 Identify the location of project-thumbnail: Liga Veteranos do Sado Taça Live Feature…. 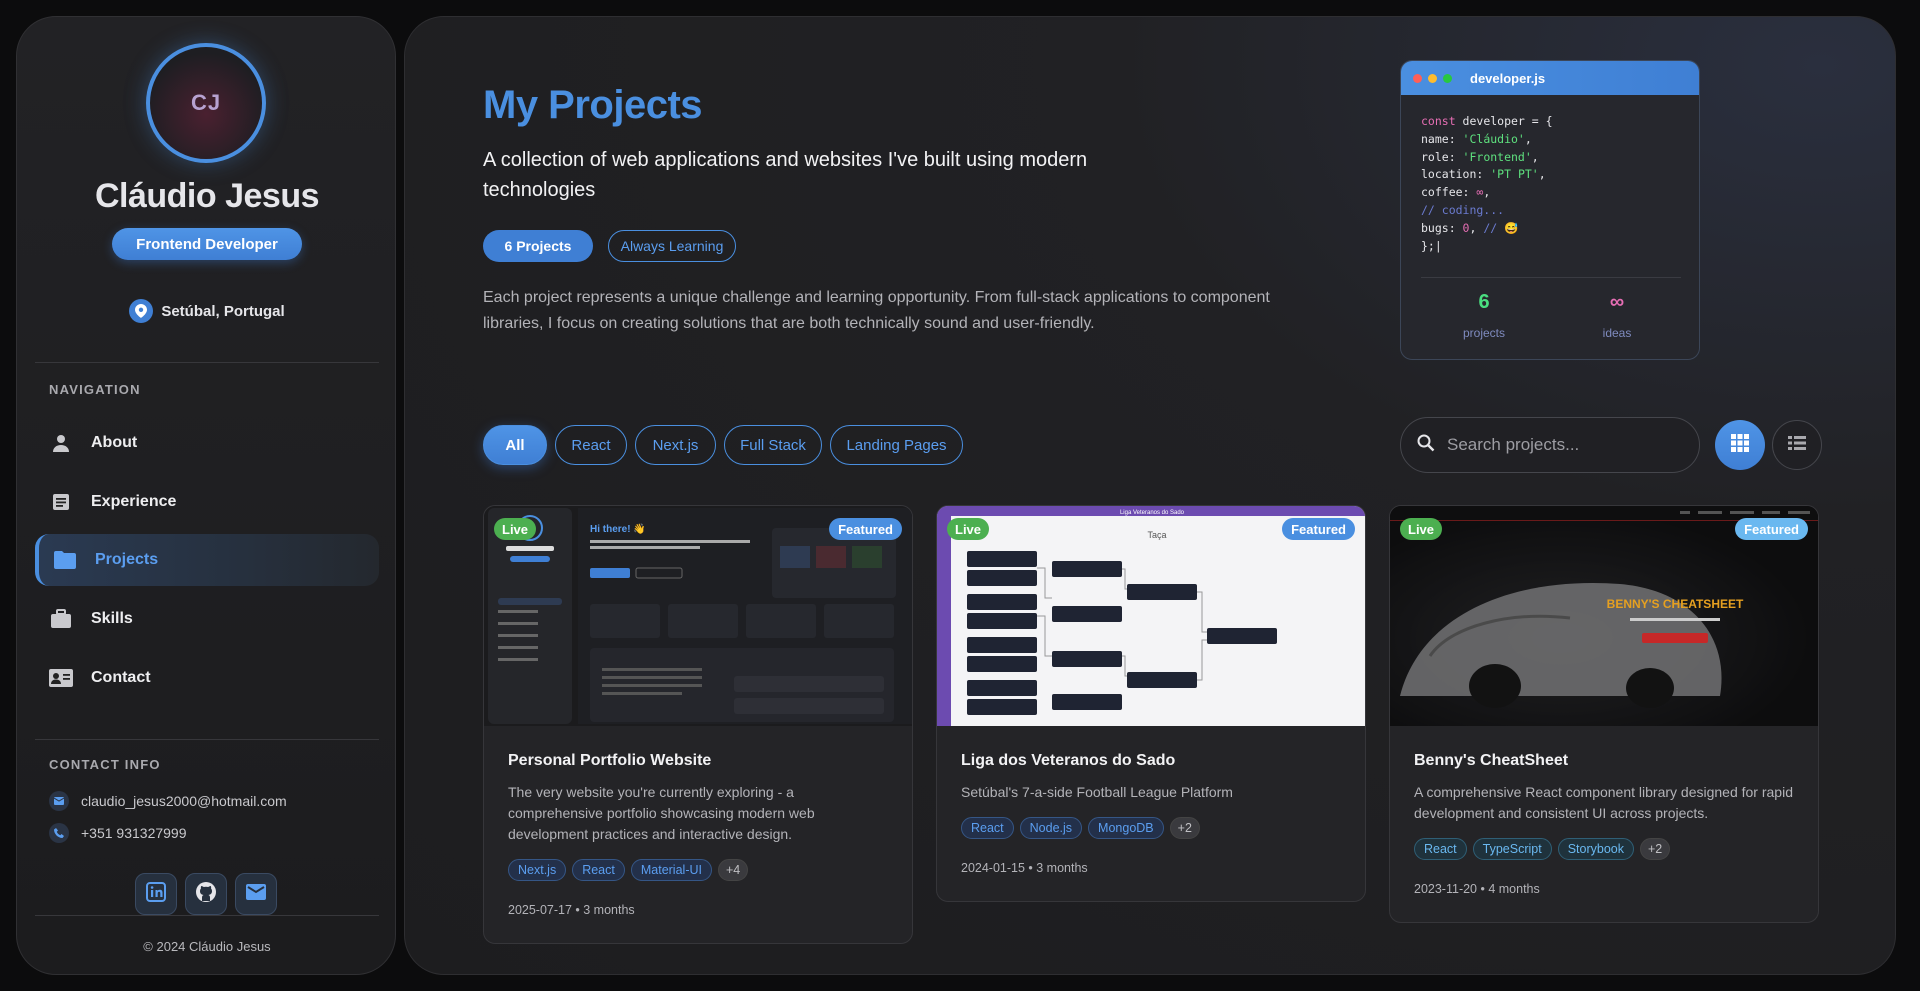
(1151, 616).